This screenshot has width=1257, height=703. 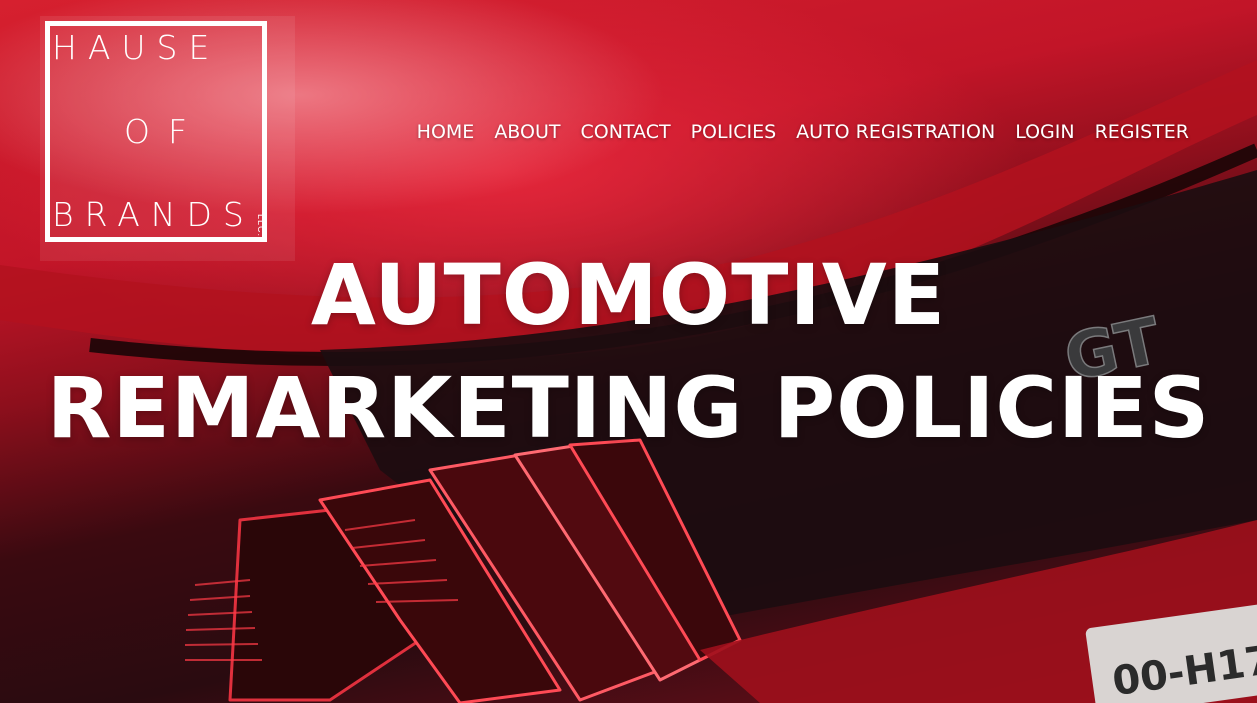 I want to click on logo-text-line2: OF, so click(x=164, y=131).